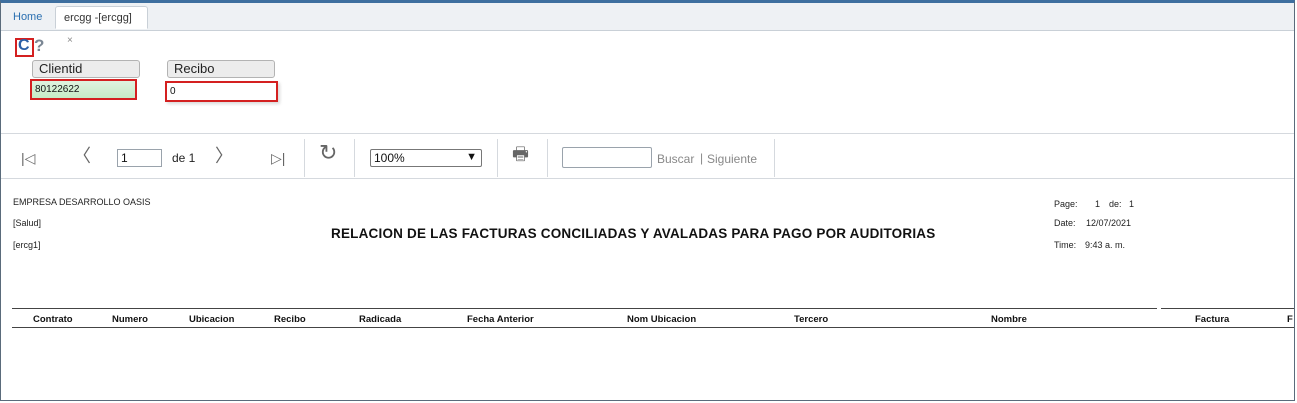  I want to click on next-result-button: Siguiente, so click(732, 159).